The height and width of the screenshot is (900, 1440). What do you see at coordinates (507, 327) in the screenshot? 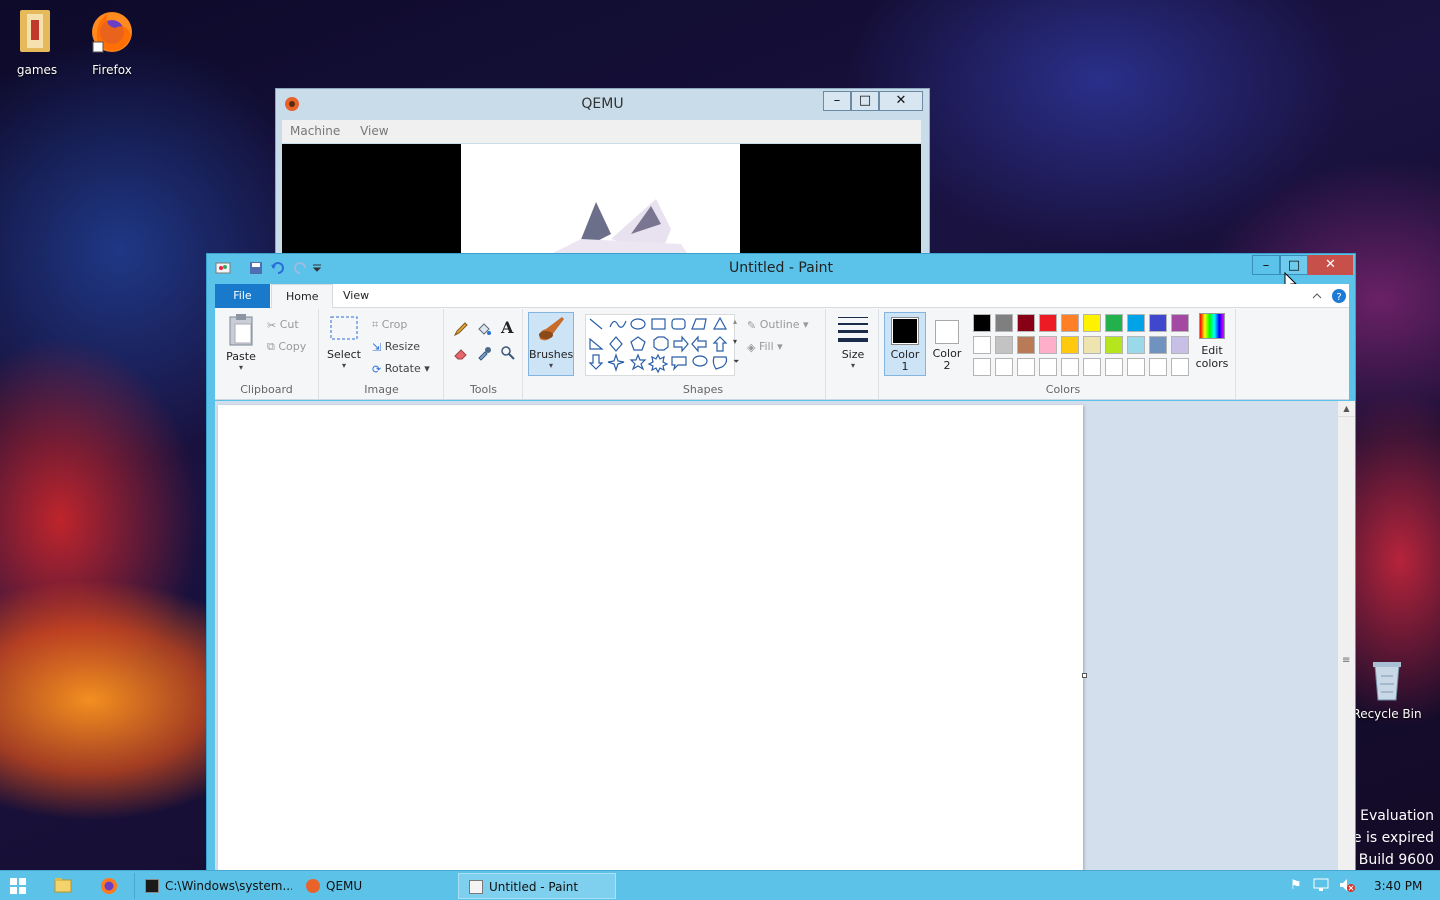
I see `text-tool-icon: A` at bounding box center [507, 327].